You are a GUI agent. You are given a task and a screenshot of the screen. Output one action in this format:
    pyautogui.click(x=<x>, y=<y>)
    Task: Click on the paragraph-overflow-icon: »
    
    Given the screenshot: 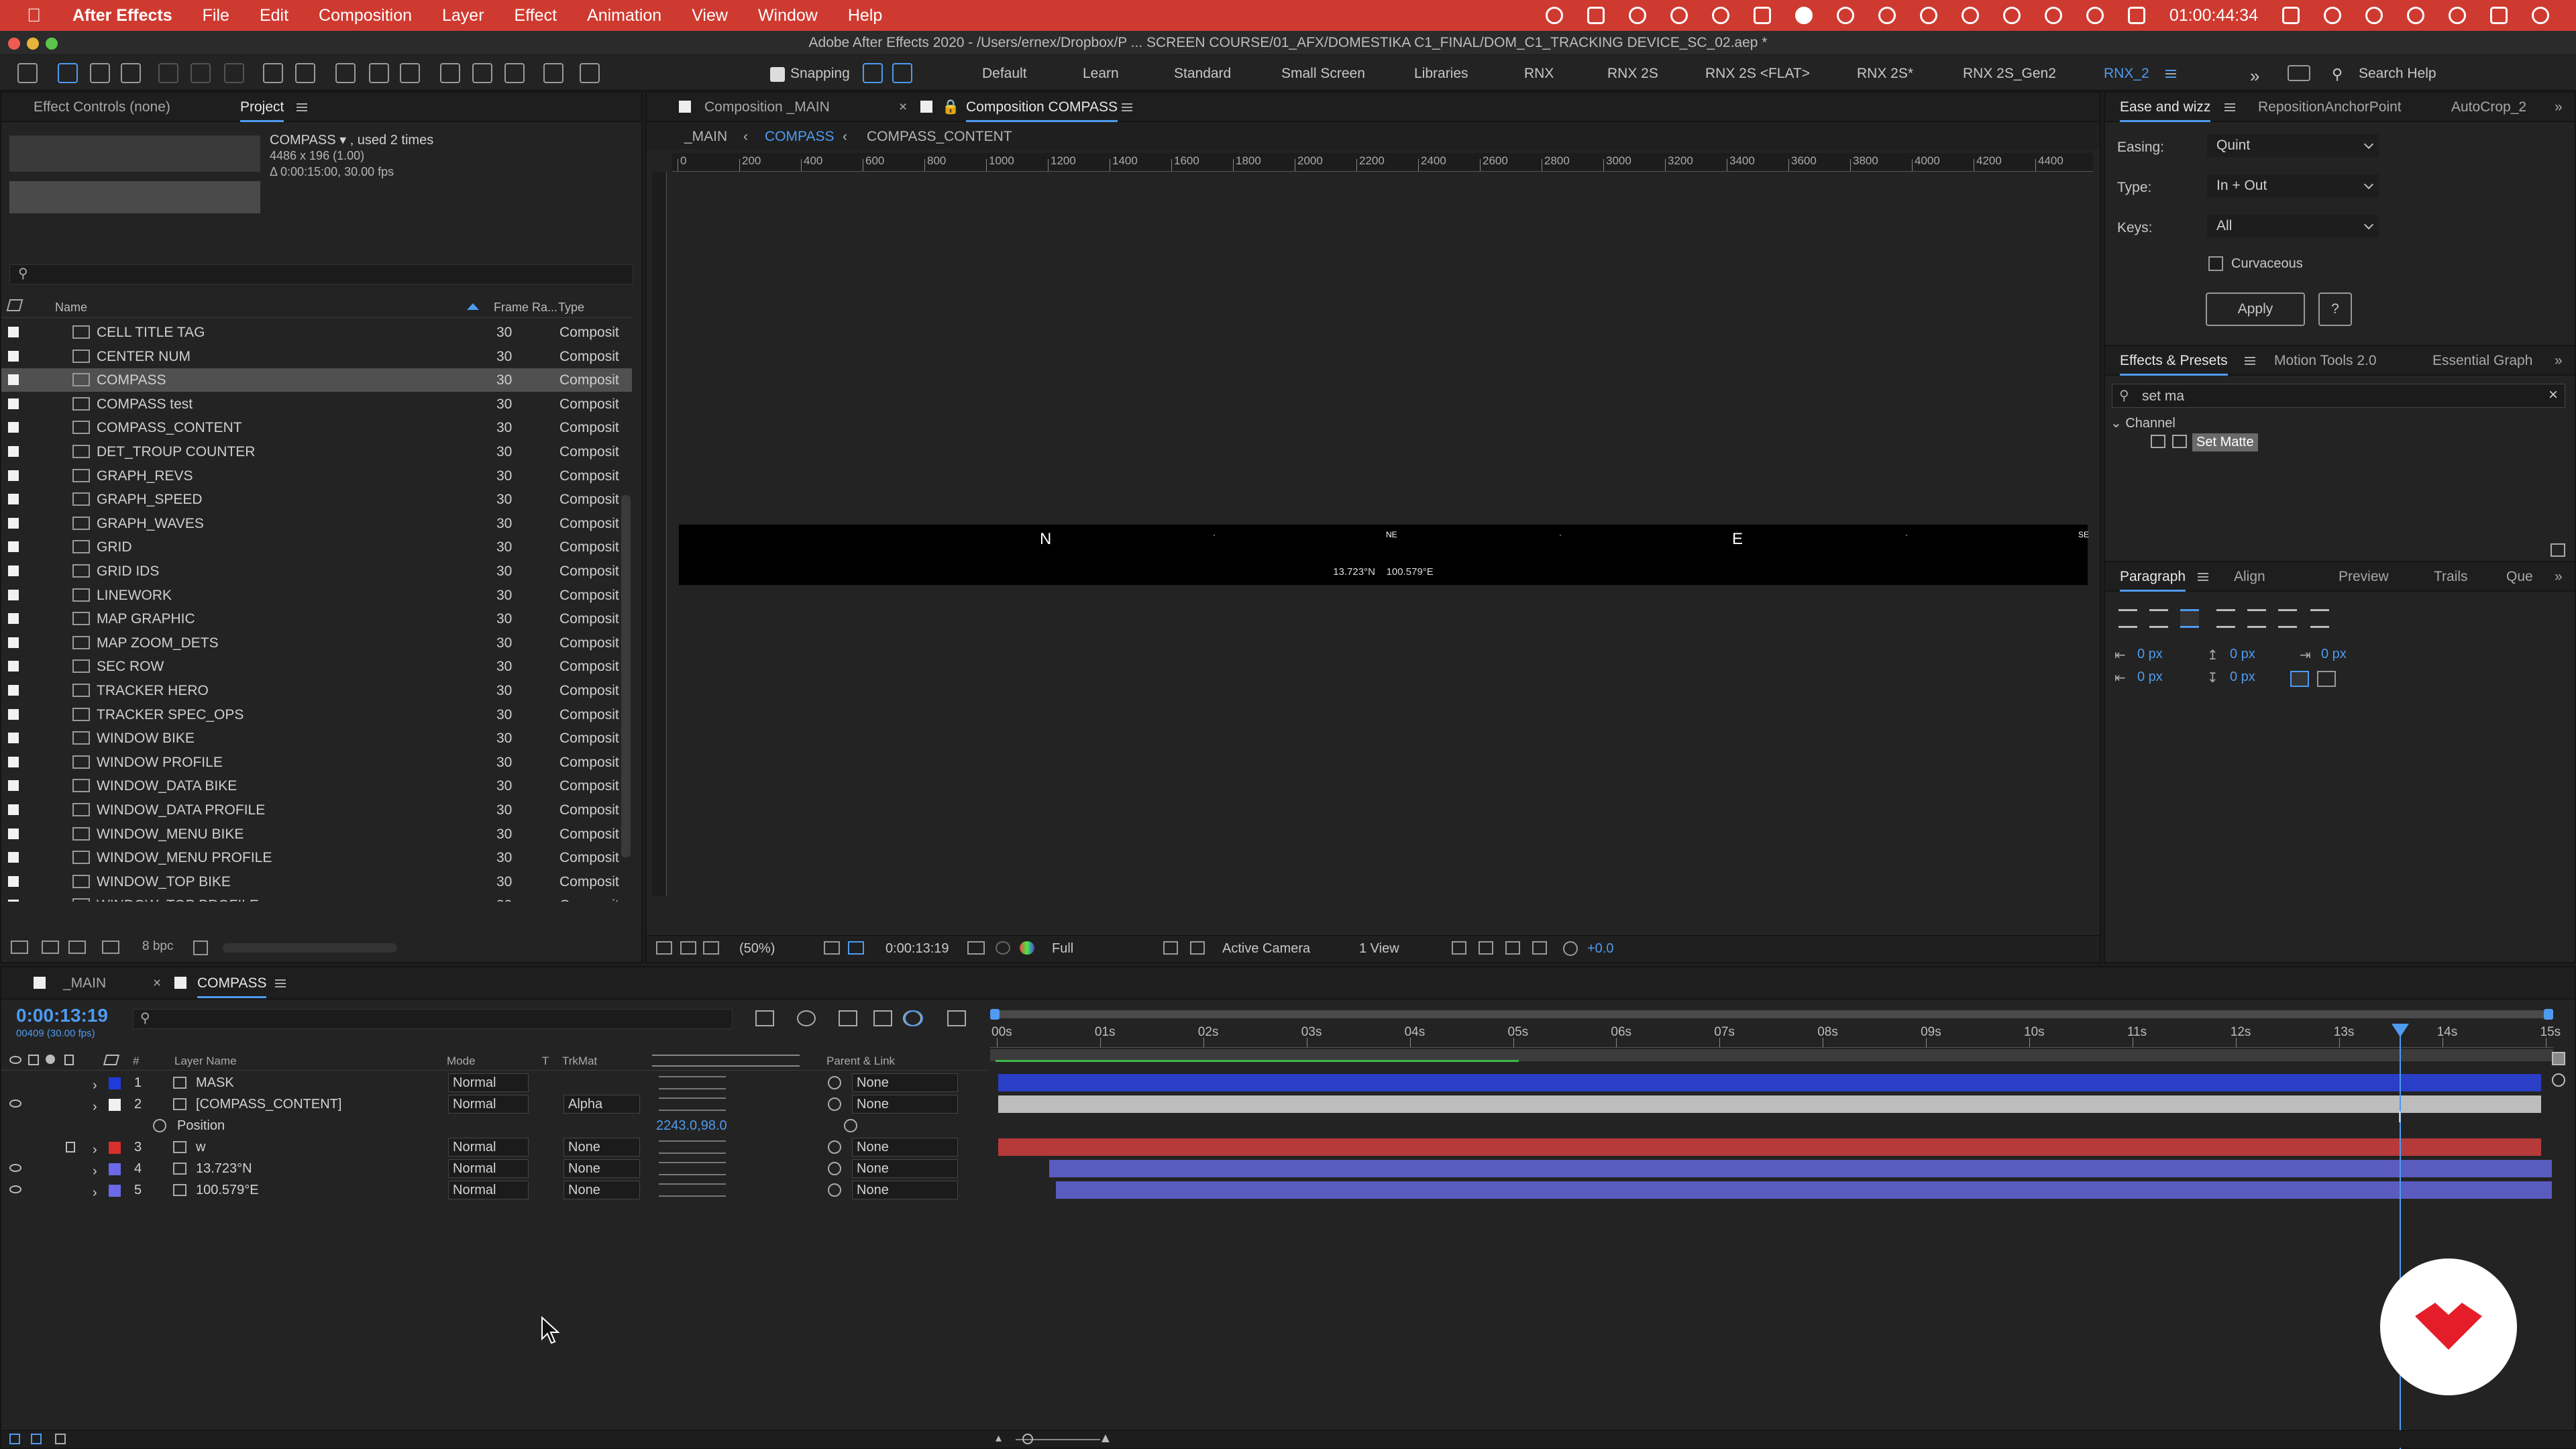 What is the action you would take?
    pyautogui.click(x=2559, y=577)
    